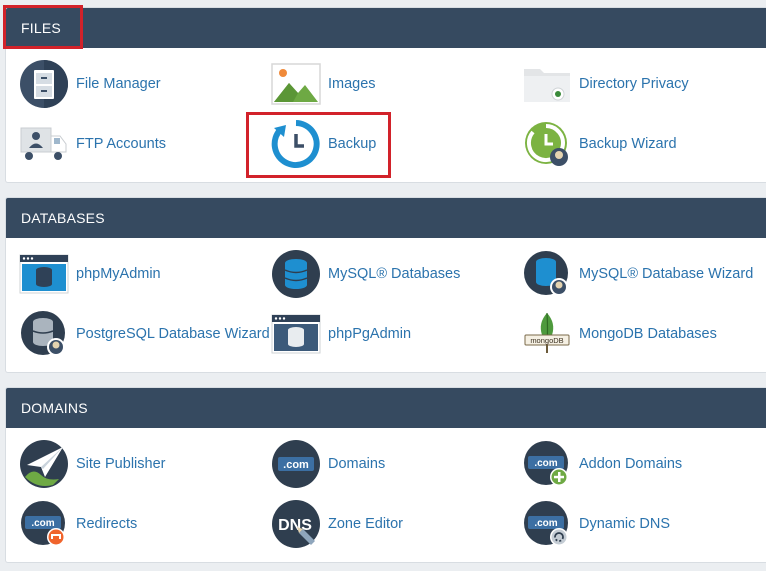  Describe the element at coordinates (386, 218) in the screenshot. I see `databases-panel-header: DATABASES` at that location.